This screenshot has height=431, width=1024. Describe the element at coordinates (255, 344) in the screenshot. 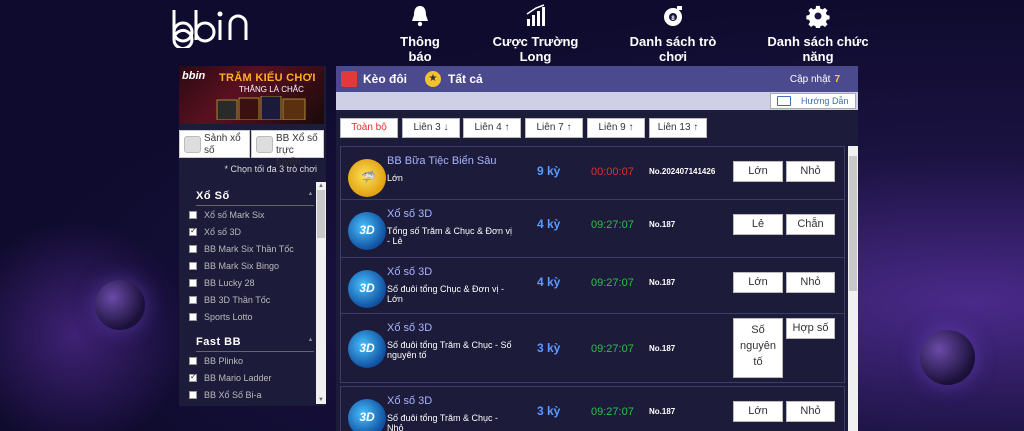

I see `category-header-fastbb: Fast BB ▲` at that location.